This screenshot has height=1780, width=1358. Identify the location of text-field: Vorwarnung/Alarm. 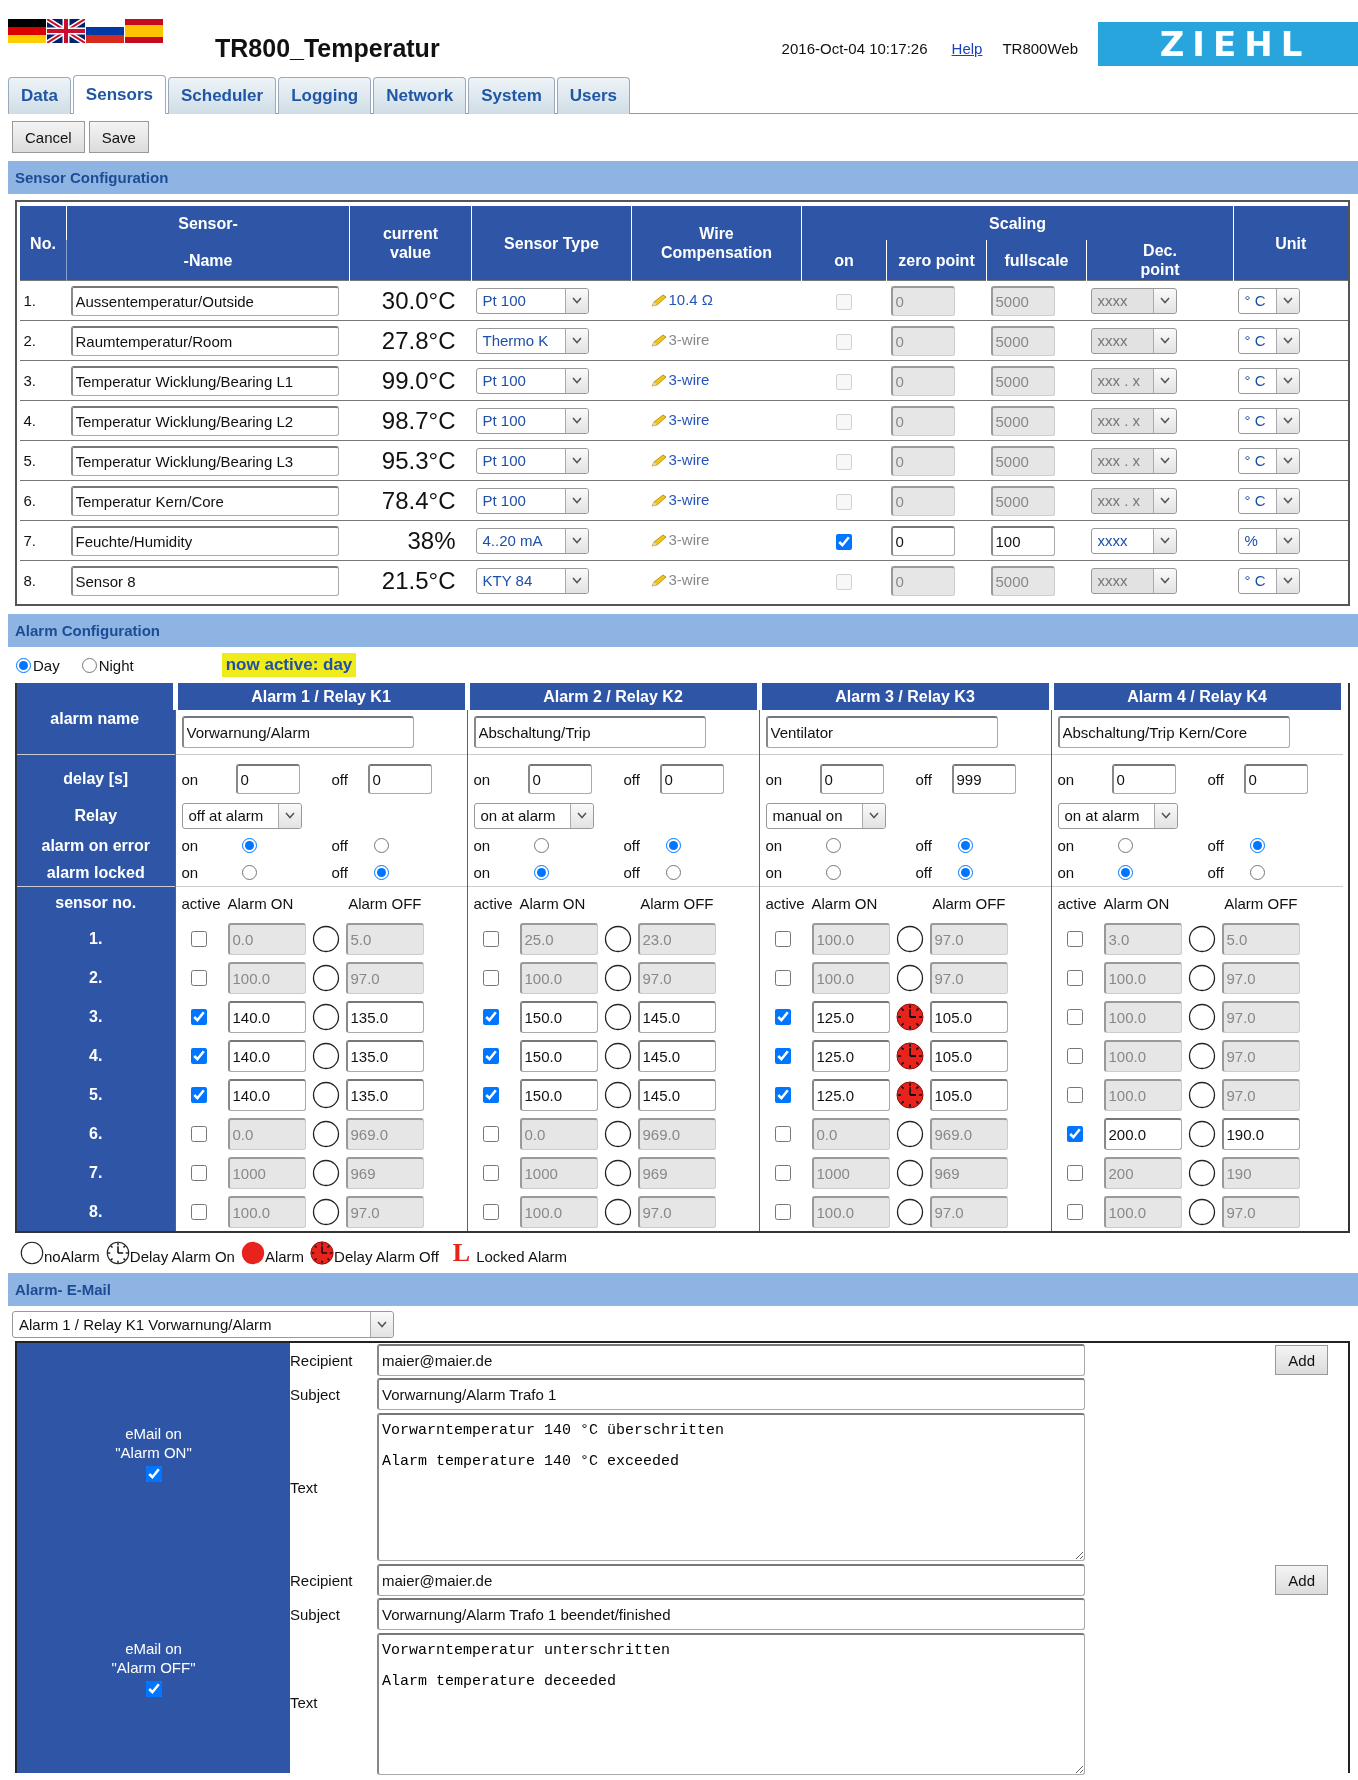
(297, 732).